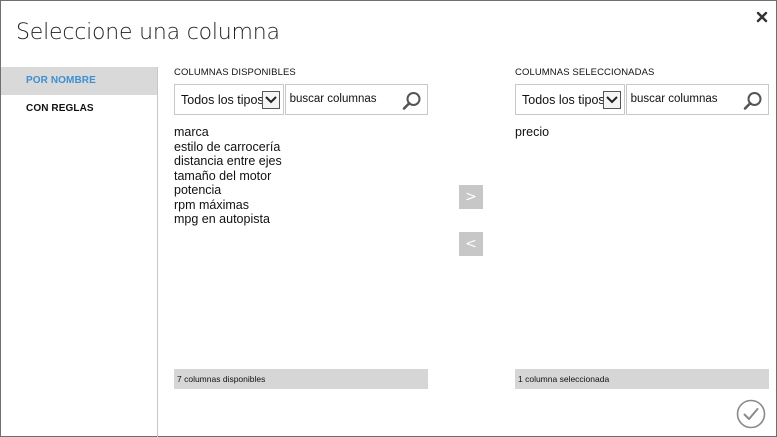 The width and height of the screenshot is (777, 437). I want to click on selected-columns-label: COLUMNAS SELECCIONADAS, so click(585, 72).